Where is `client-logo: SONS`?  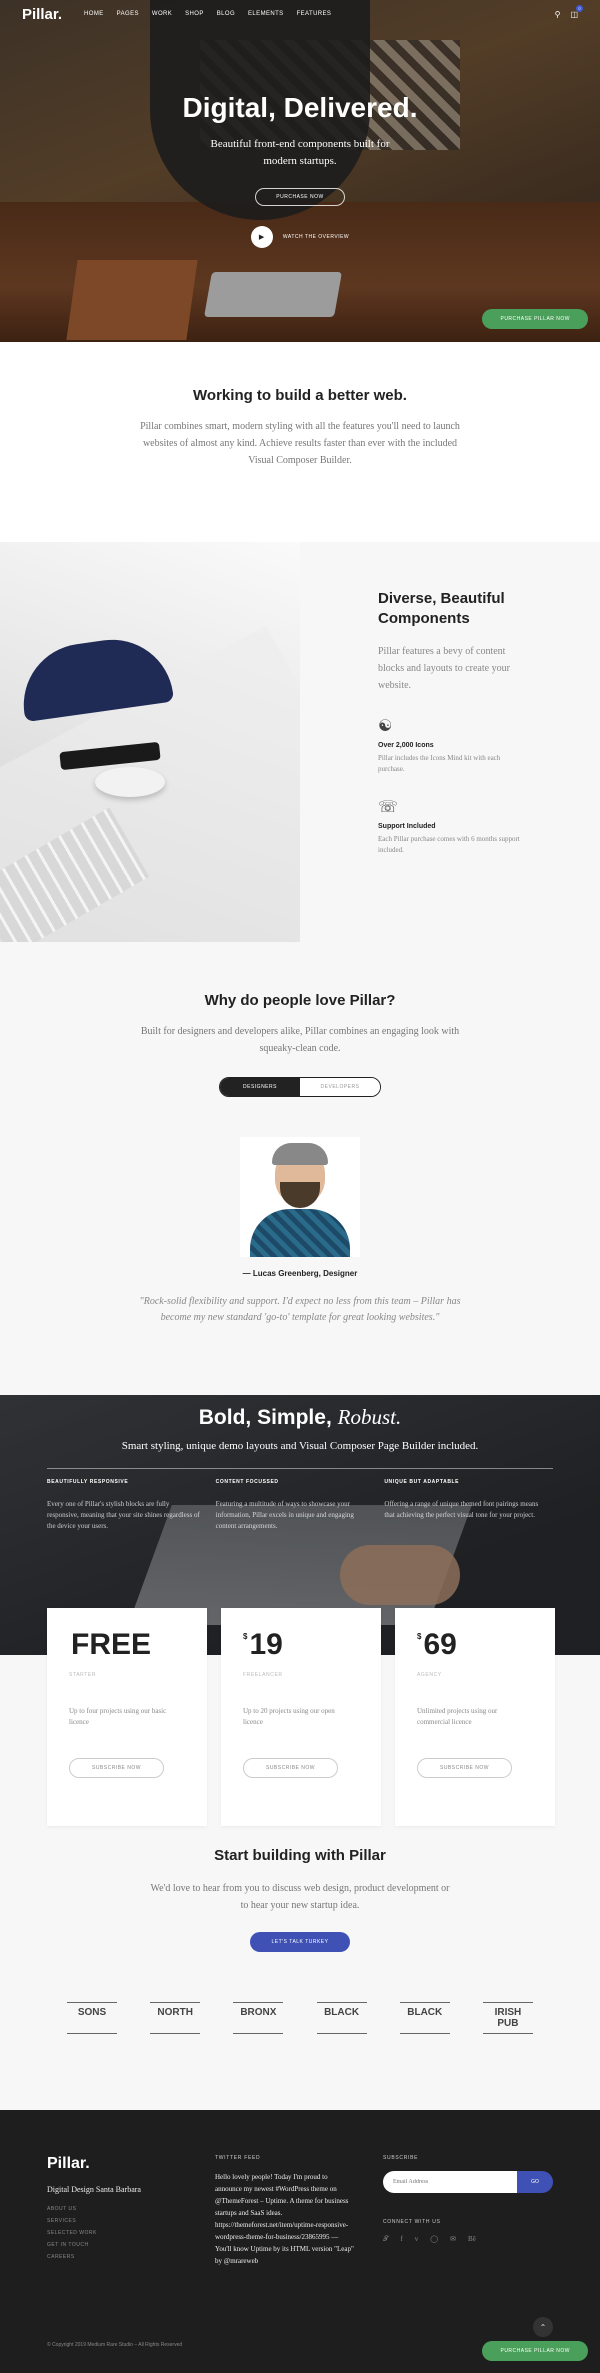 client-logo: SONS is located at coordinates (92, 2018).